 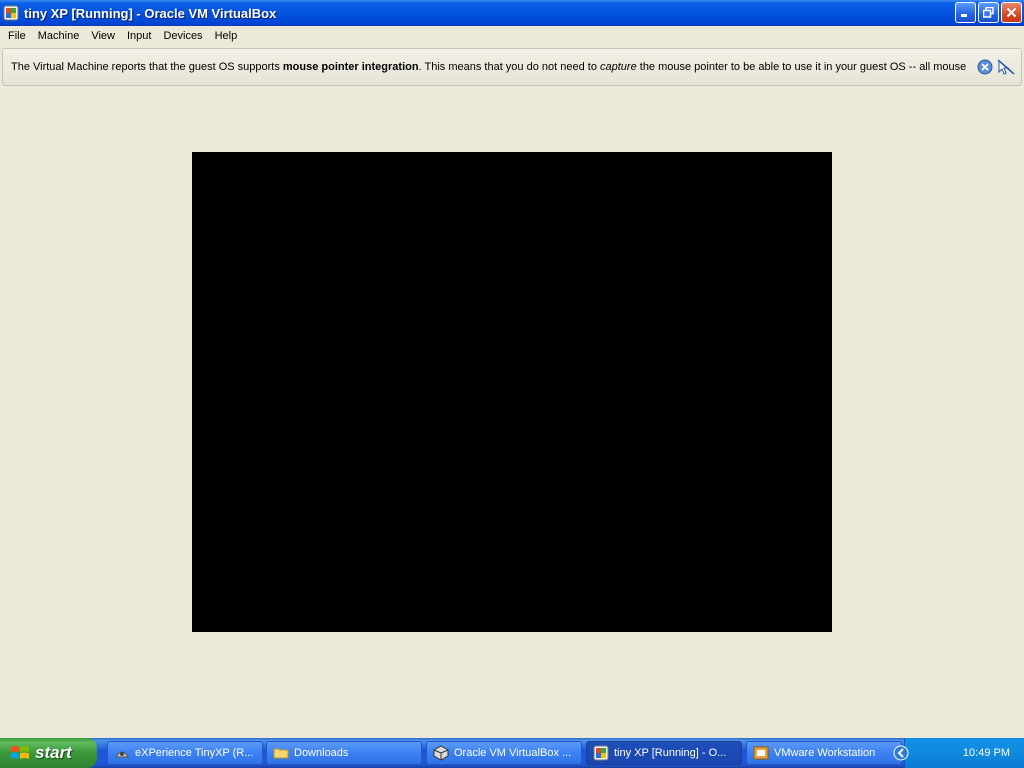 I want to click on restore-icon, so click(x=988, y=12).